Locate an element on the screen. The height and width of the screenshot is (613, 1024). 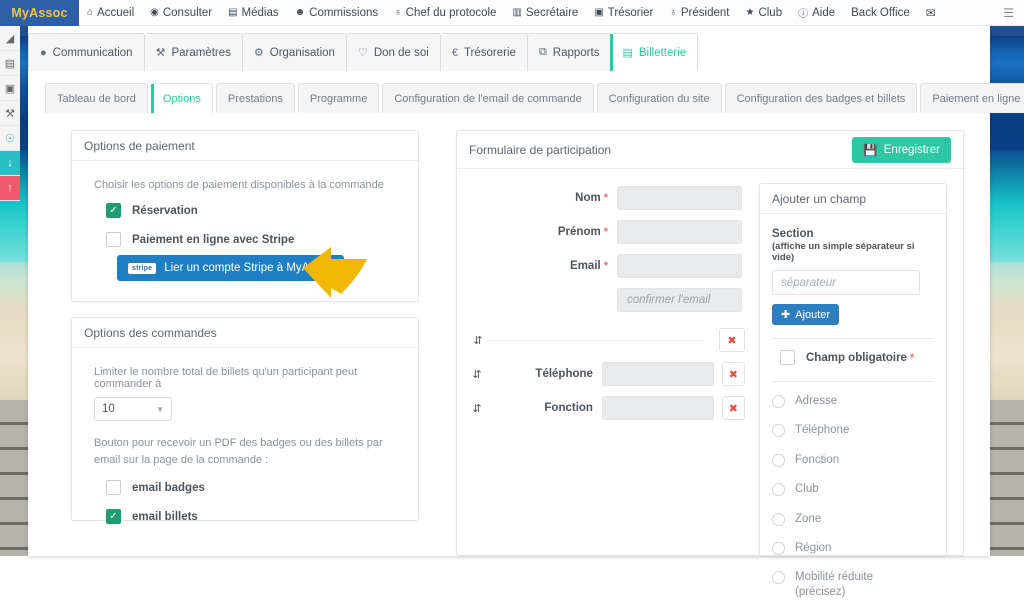
copy-icon: ⧉ is located at coordinates (542, 52).